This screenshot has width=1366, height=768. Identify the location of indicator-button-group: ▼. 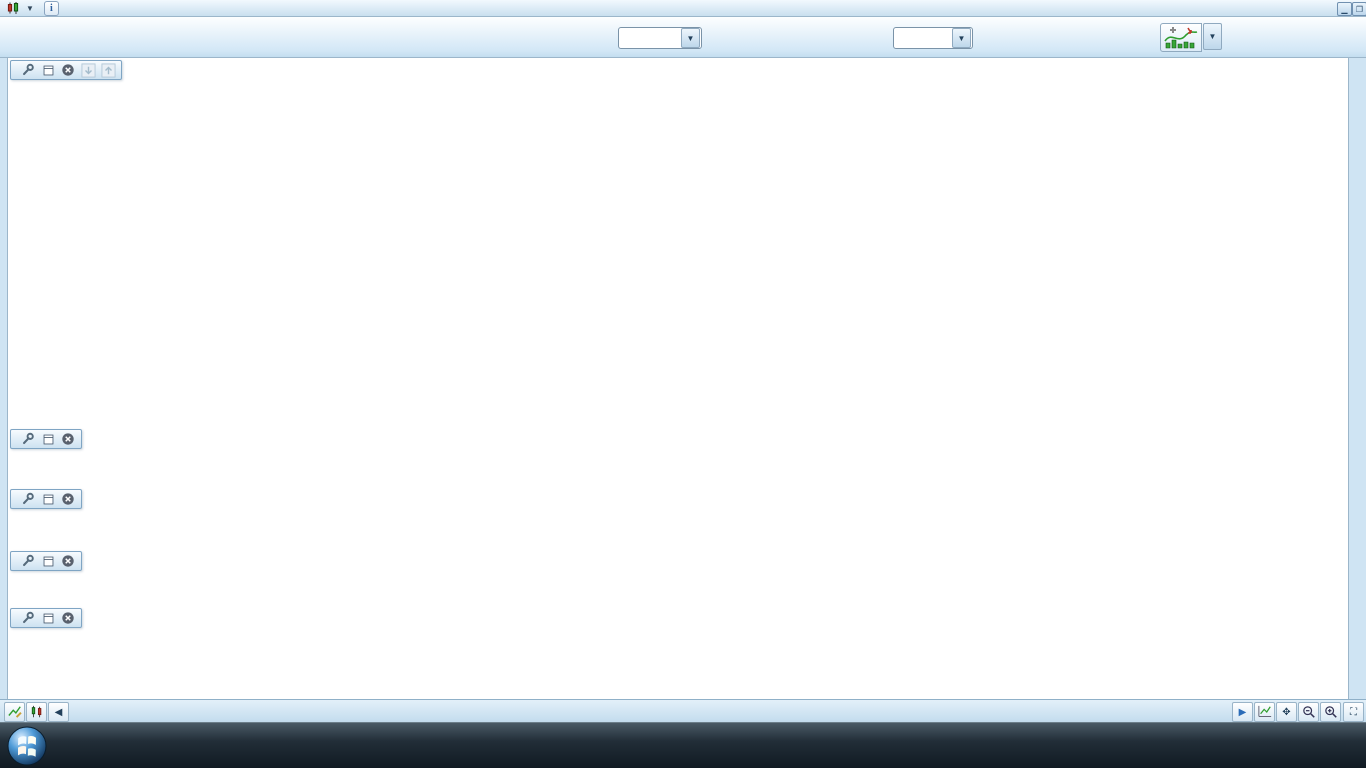
(1191, 37).